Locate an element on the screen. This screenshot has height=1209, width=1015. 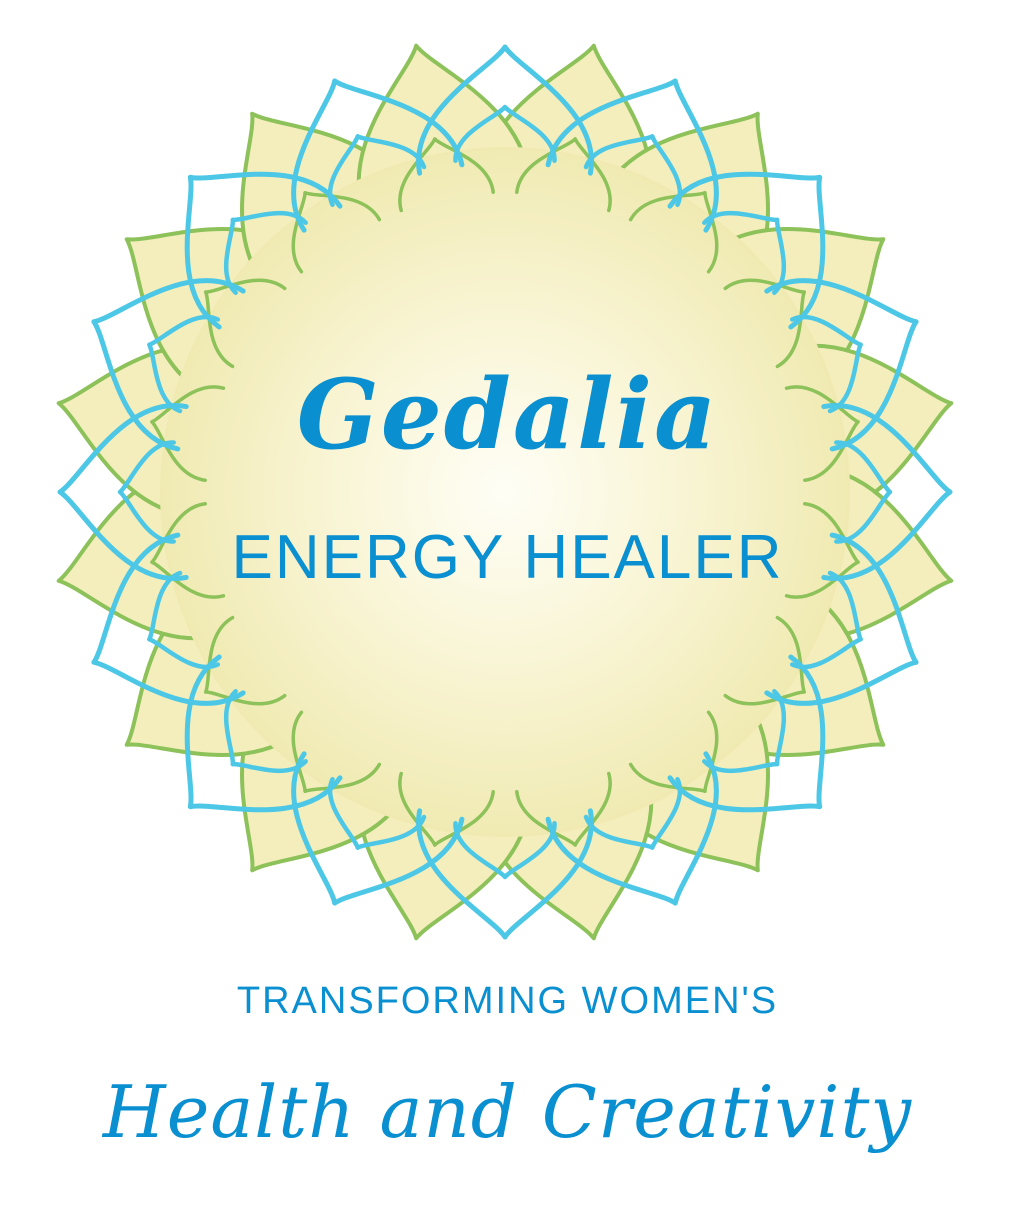
energy-healer-title: ENERGY HEALER is located at coordinates (507, 557).